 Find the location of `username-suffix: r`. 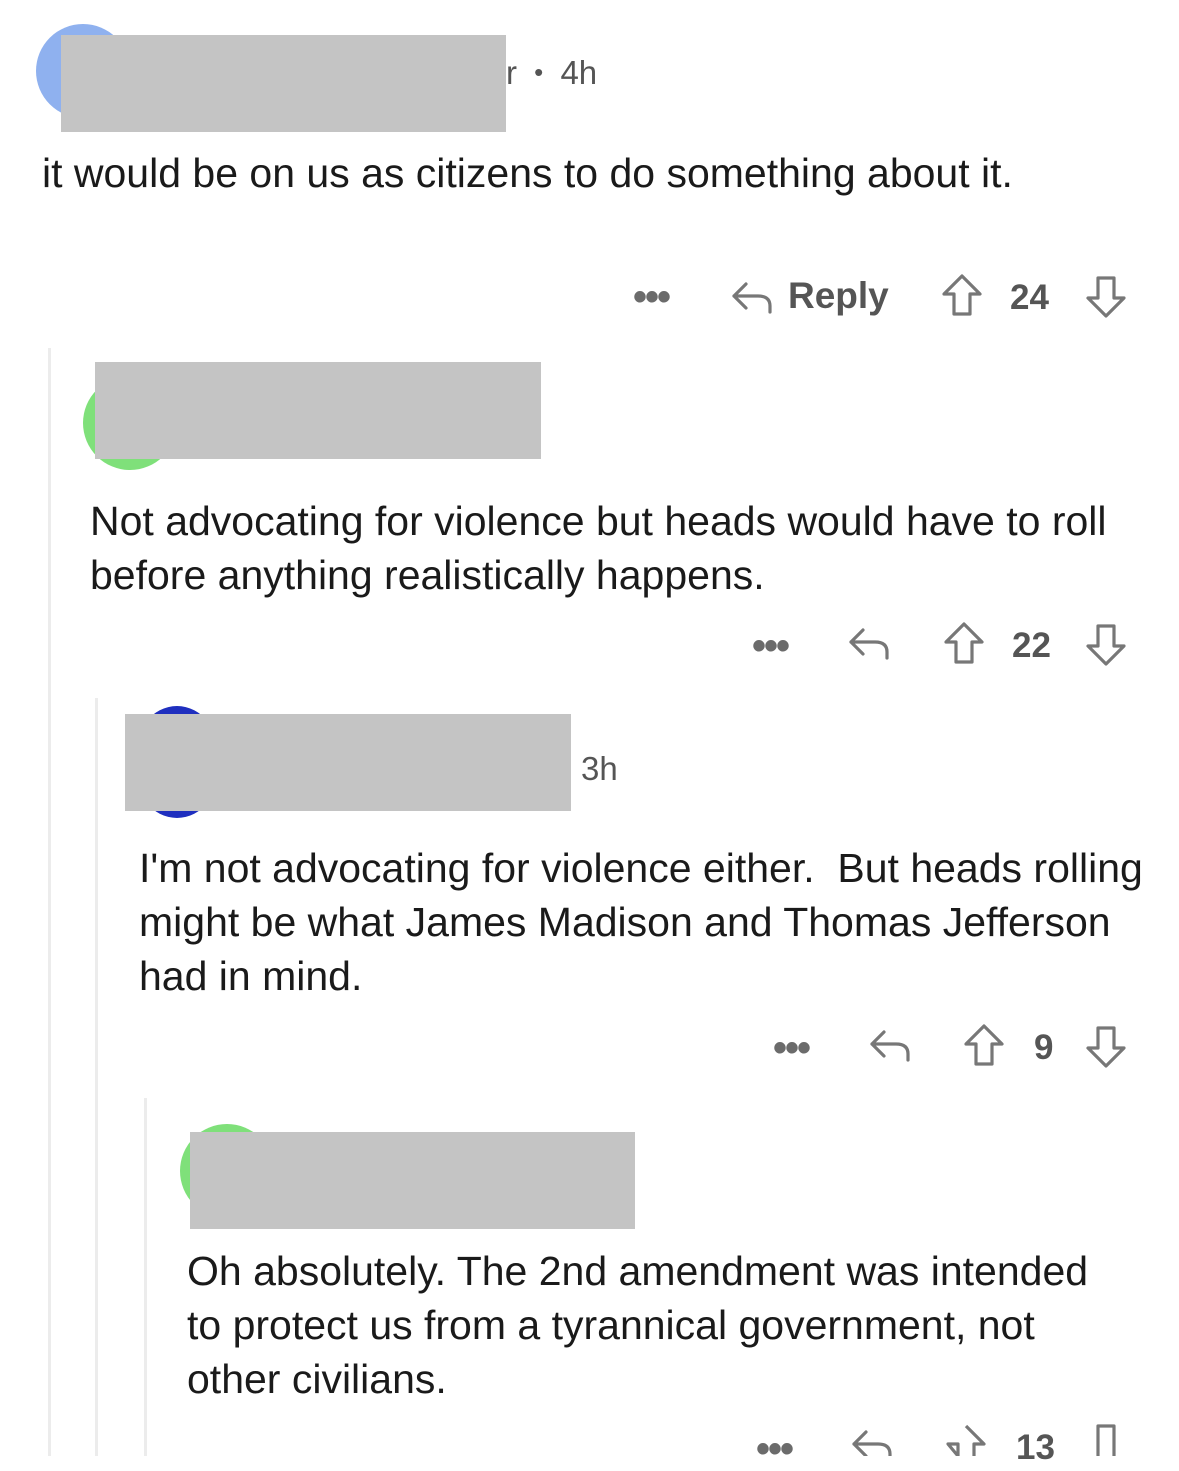

username-suffix: r is located at coordinates (511, 72).